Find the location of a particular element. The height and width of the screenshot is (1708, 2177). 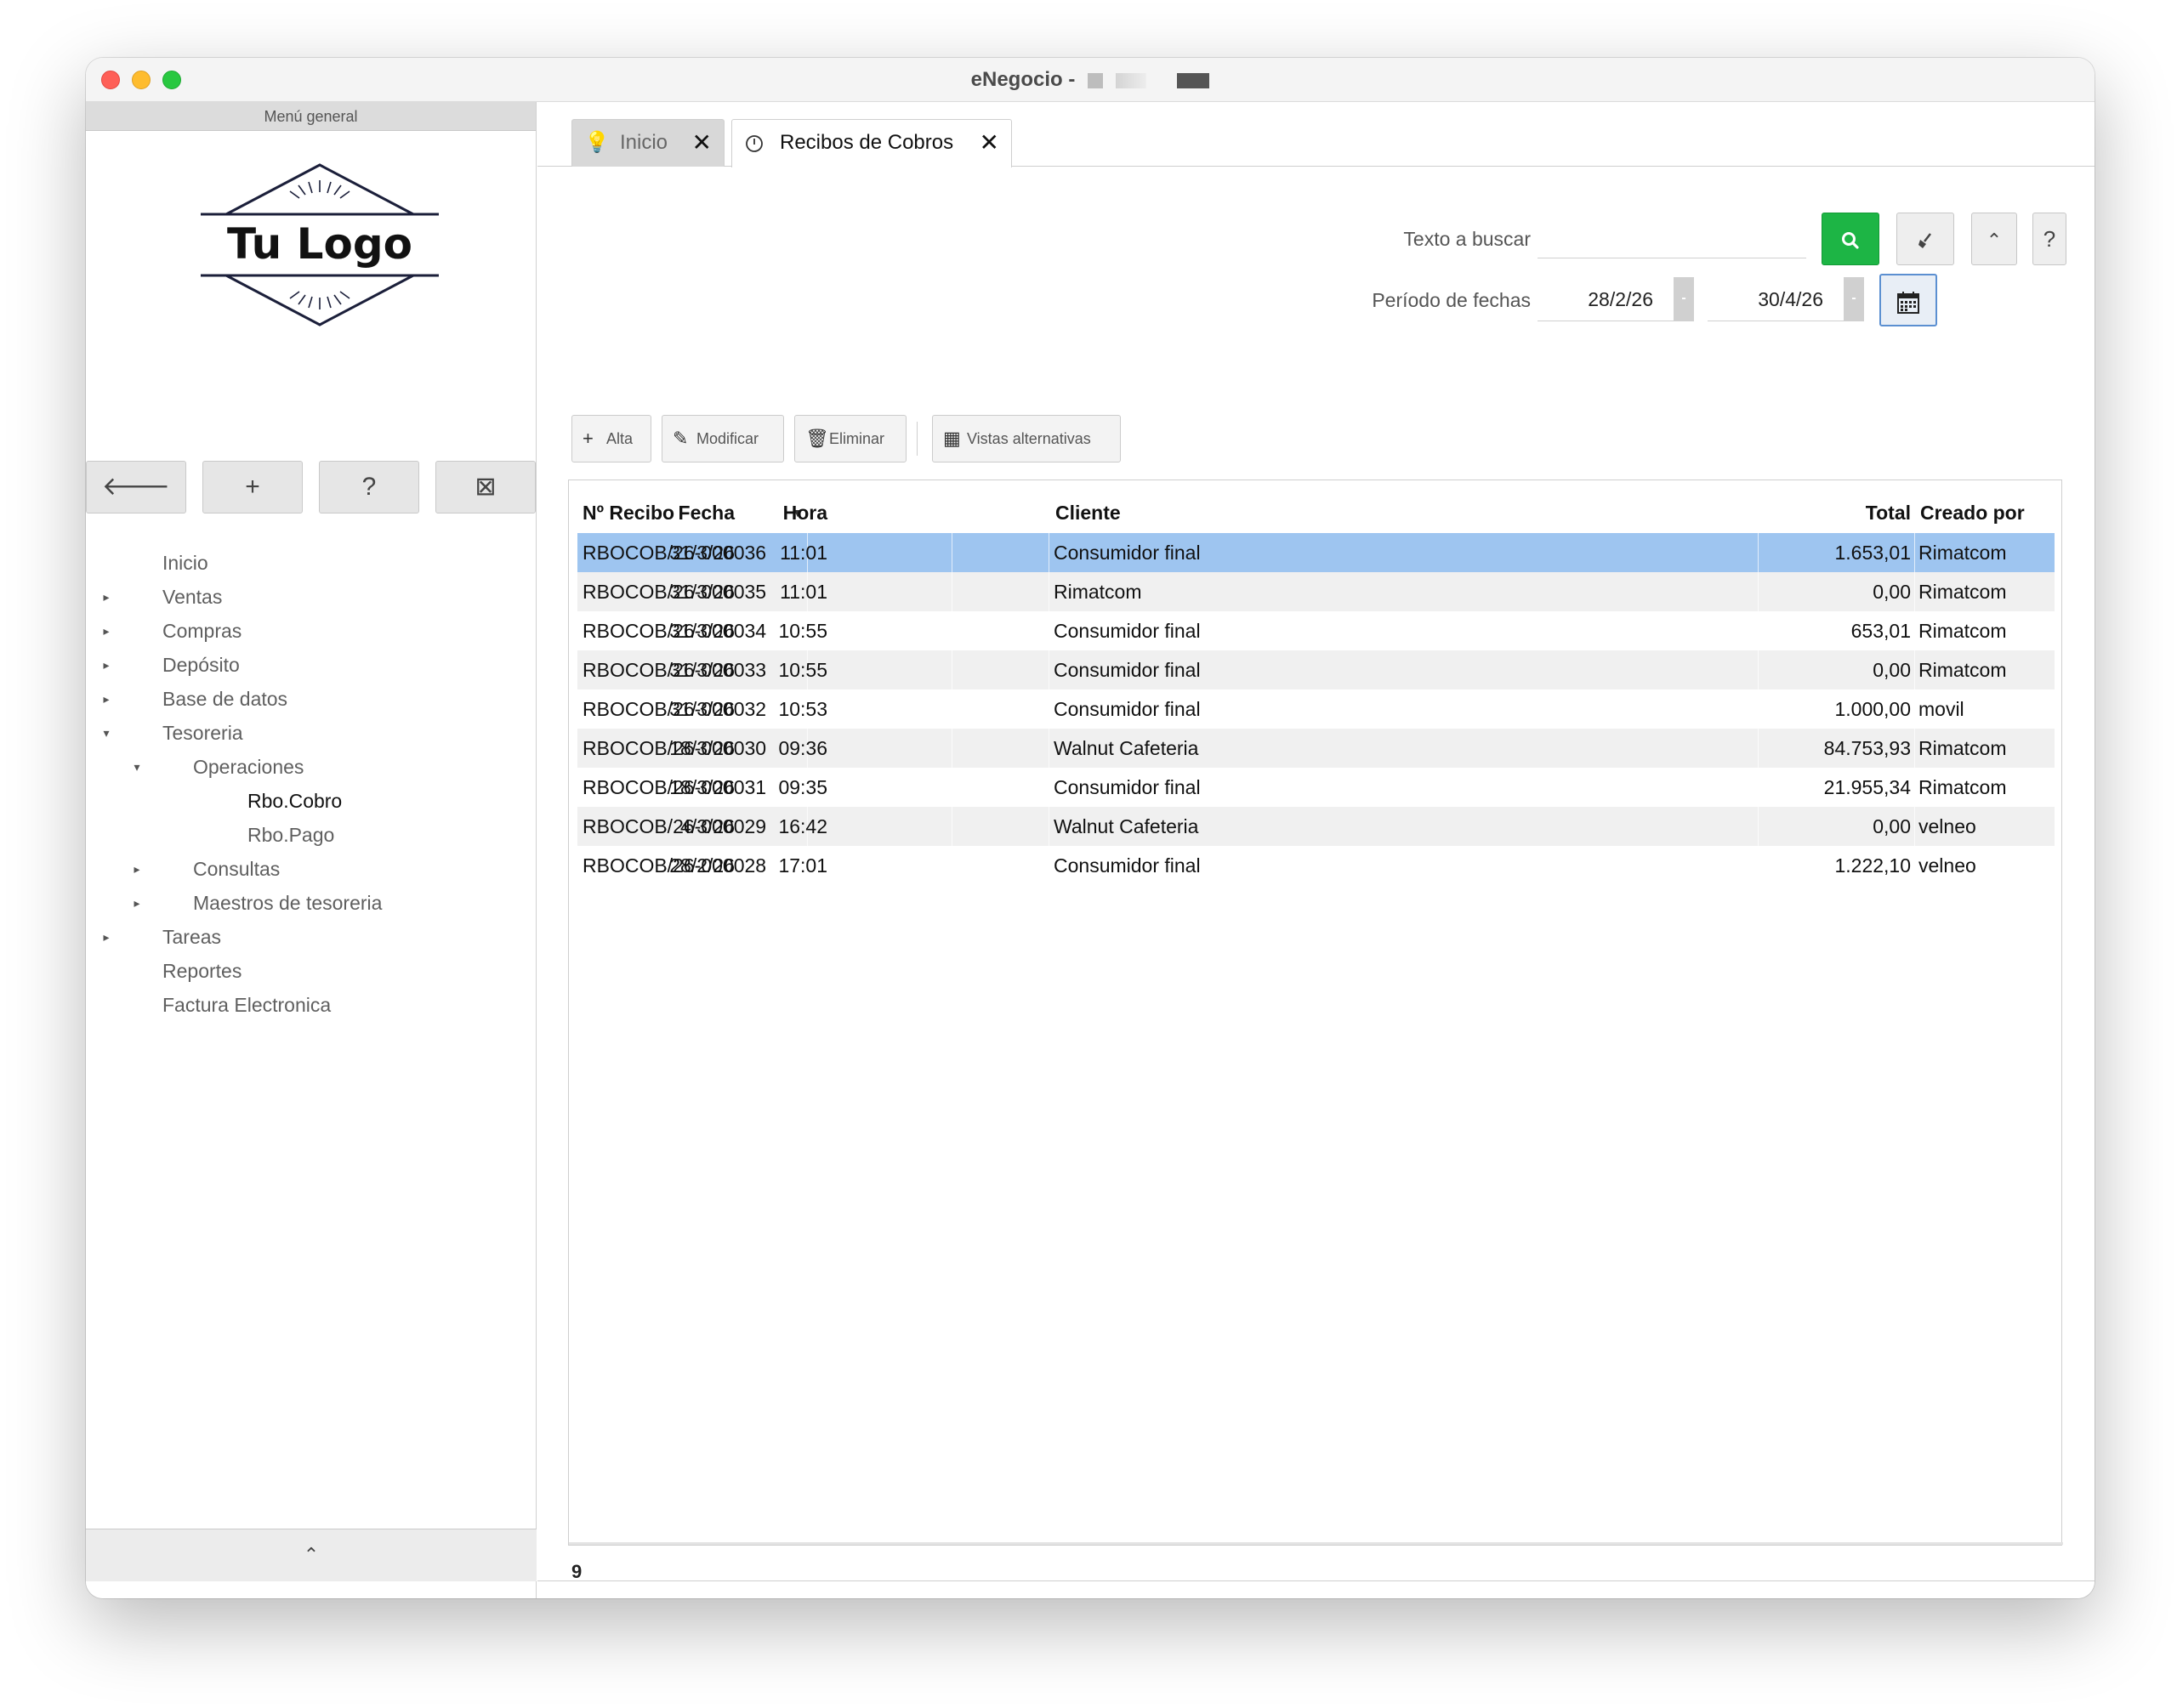

tree-item-compras: ▸ Compras is located at coordinates (311, 631).